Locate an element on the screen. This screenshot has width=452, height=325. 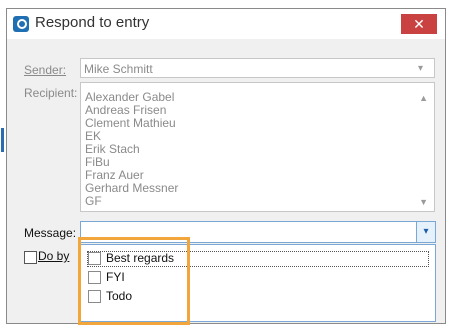
title-bar: Respond to entry ✕ is located at coordinates (226, 24).